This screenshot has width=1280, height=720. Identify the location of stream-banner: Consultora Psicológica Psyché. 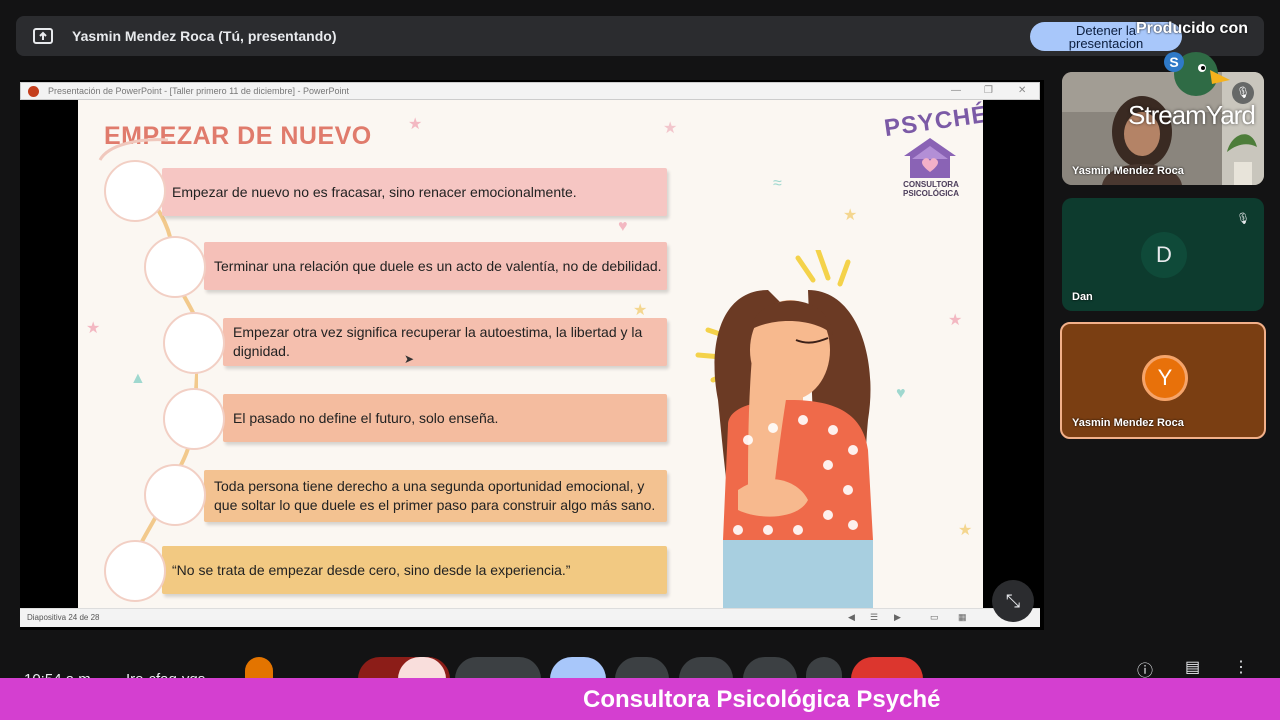
(640, 699).